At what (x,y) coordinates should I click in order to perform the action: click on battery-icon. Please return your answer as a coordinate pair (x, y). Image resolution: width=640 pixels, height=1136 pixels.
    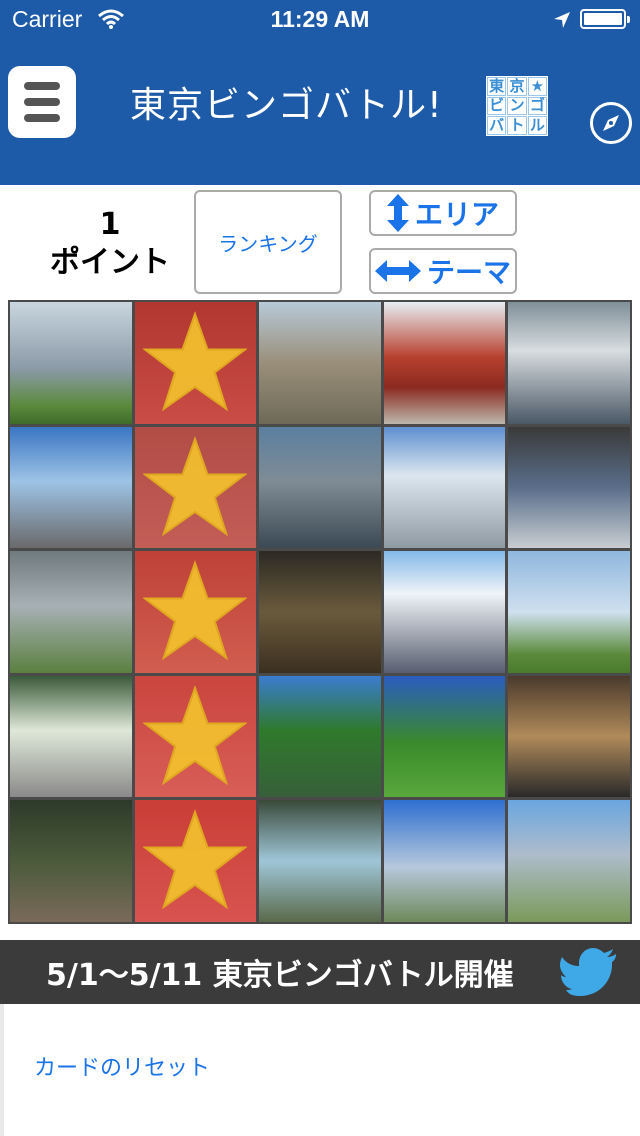
    Looking at the image, I should click on (605, 19).